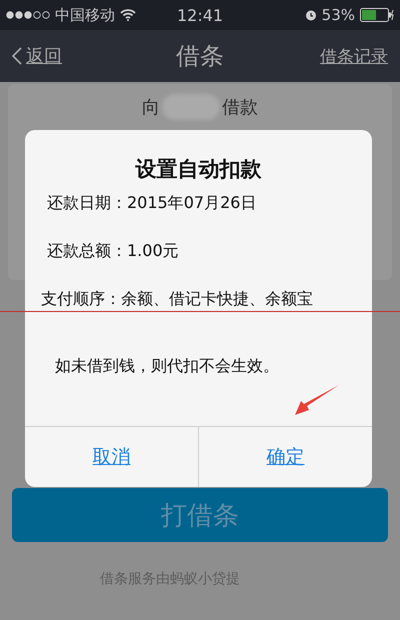 This screenshot has width=400, height=620. I want to click on wifi-icon, so click(128, 15).